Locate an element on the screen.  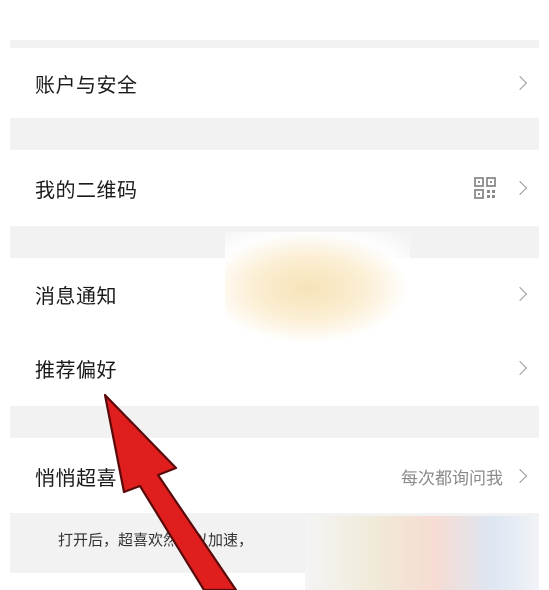
settings-item-my-qr-code: 我的二维码 is located at coordinates (274, 188).